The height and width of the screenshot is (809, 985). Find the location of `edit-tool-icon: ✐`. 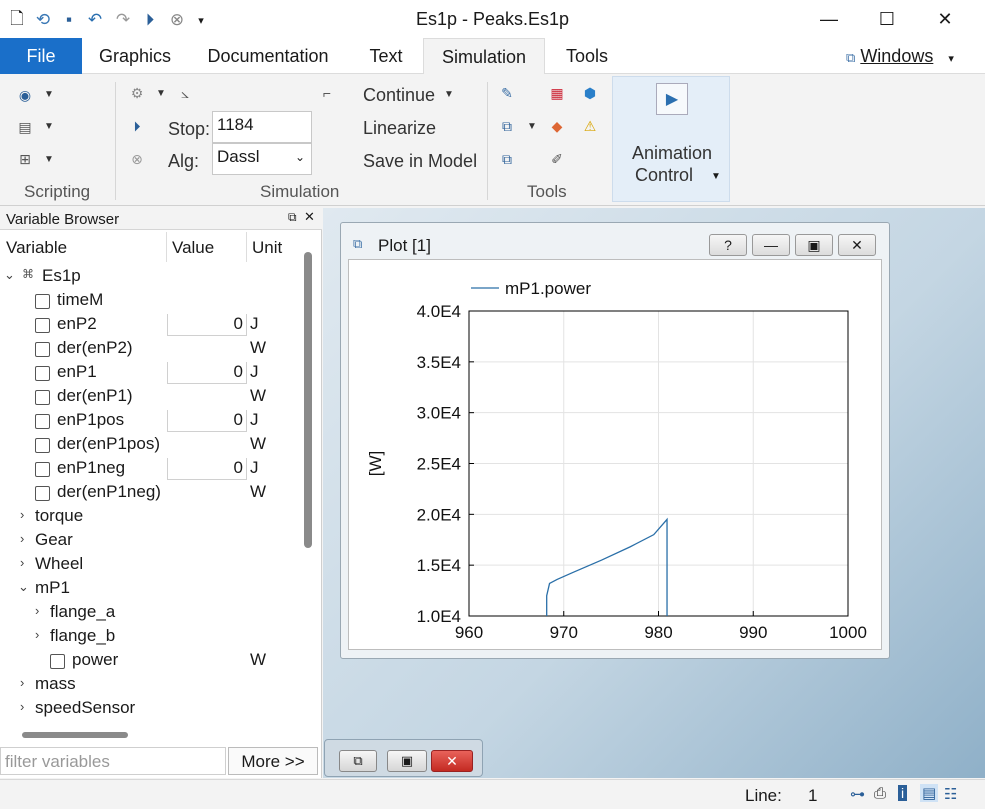

edit-tool-icon: ✐ is located at coordinates (557, 159).